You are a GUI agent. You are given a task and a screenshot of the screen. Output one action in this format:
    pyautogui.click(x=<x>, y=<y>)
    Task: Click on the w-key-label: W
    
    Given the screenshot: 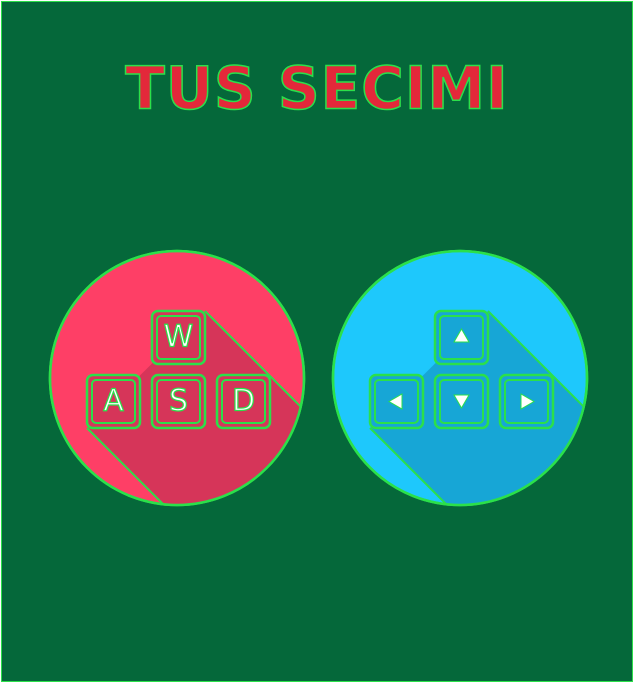 What is the action you would take?
    pyautogui.click(x=179, y=337)
    